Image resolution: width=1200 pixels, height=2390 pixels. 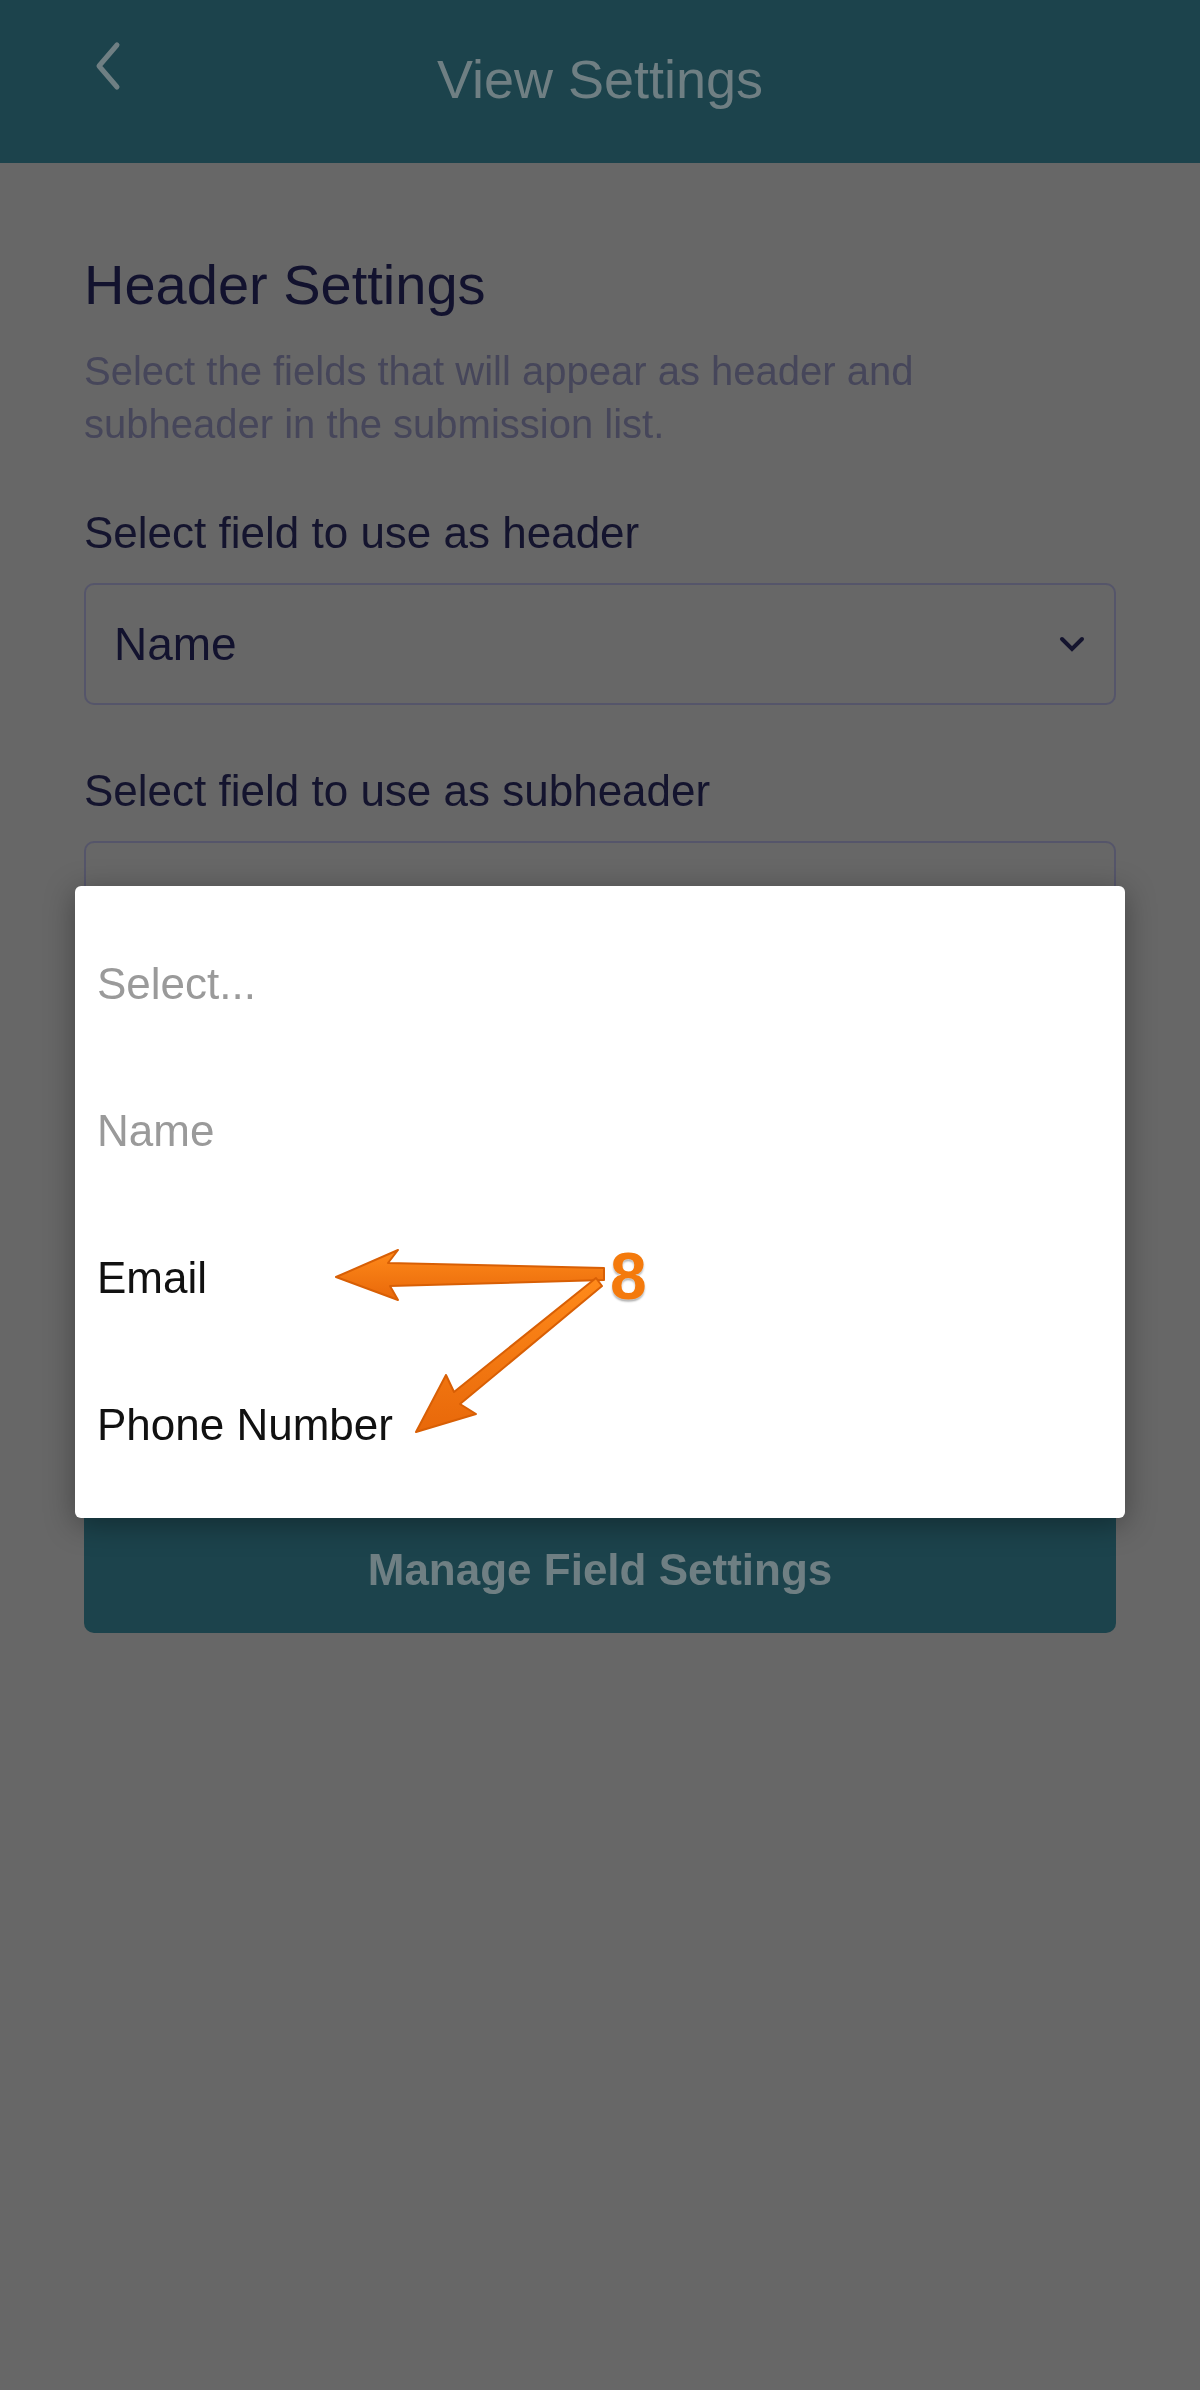 I want to click on select-value: Name, so click(x=175, y=644).